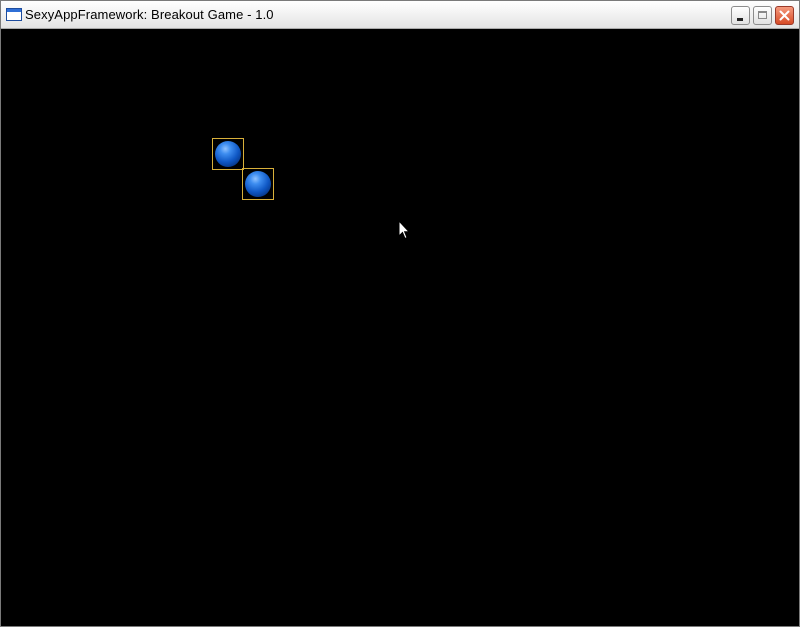  I want to click on close-icon, so click(784, 15).